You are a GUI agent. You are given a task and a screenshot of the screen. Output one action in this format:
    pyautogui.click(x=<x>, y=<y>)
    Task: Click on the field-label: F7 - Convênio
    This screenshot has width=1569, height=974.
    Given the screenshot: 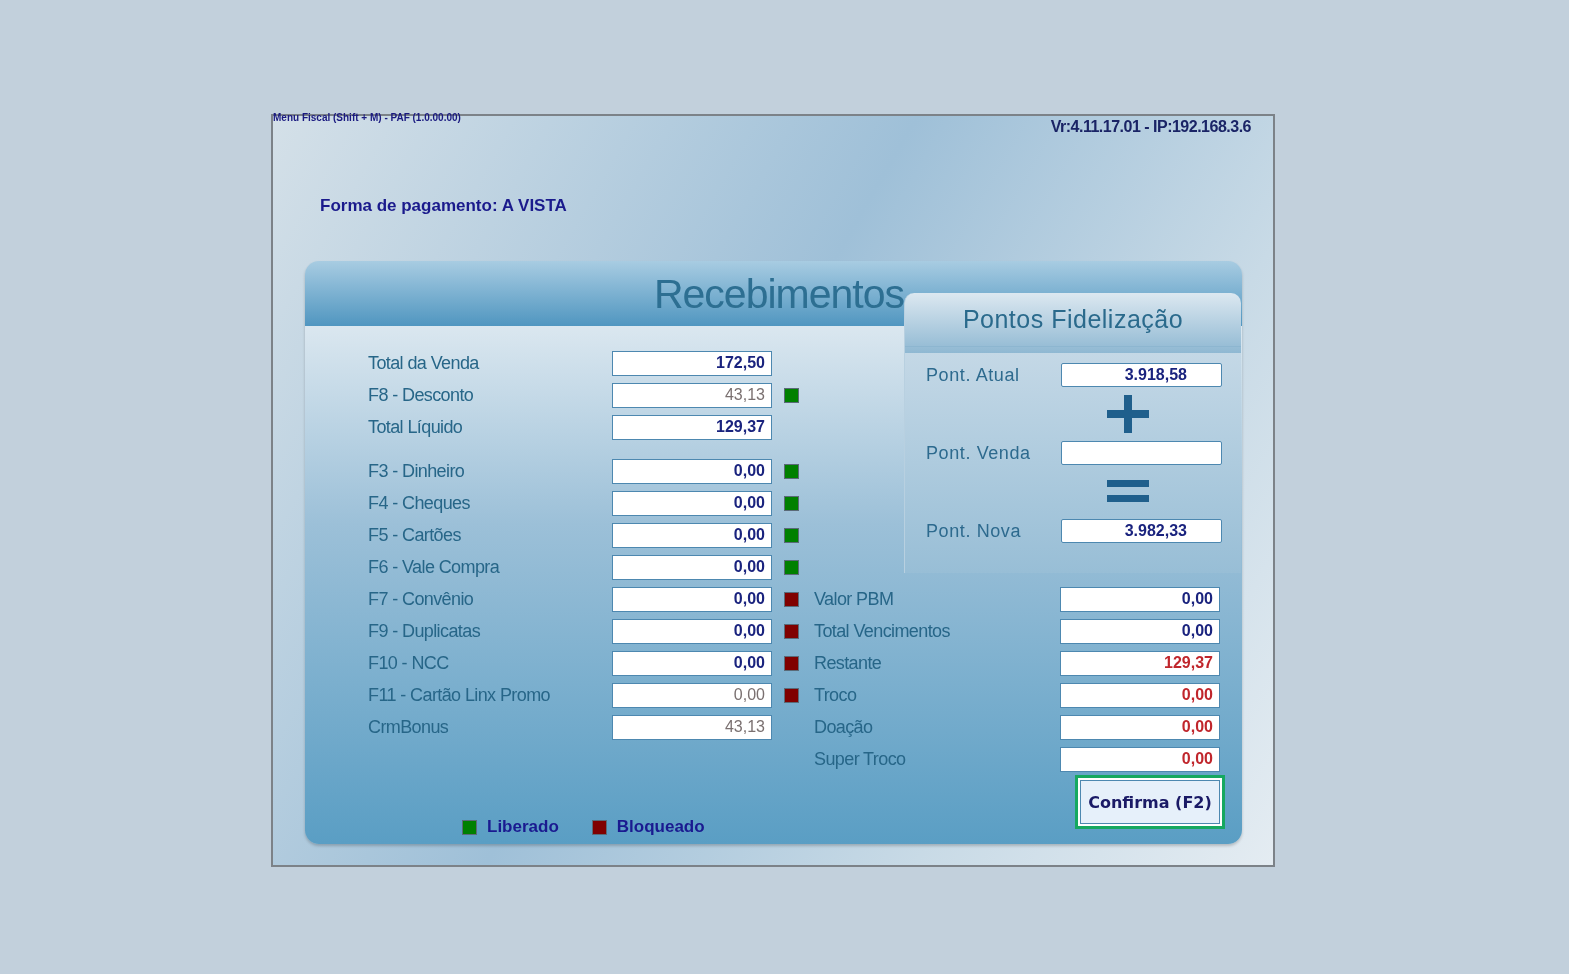 What is the action you would take?
    pyautogui.click(x=421, y=599)
    